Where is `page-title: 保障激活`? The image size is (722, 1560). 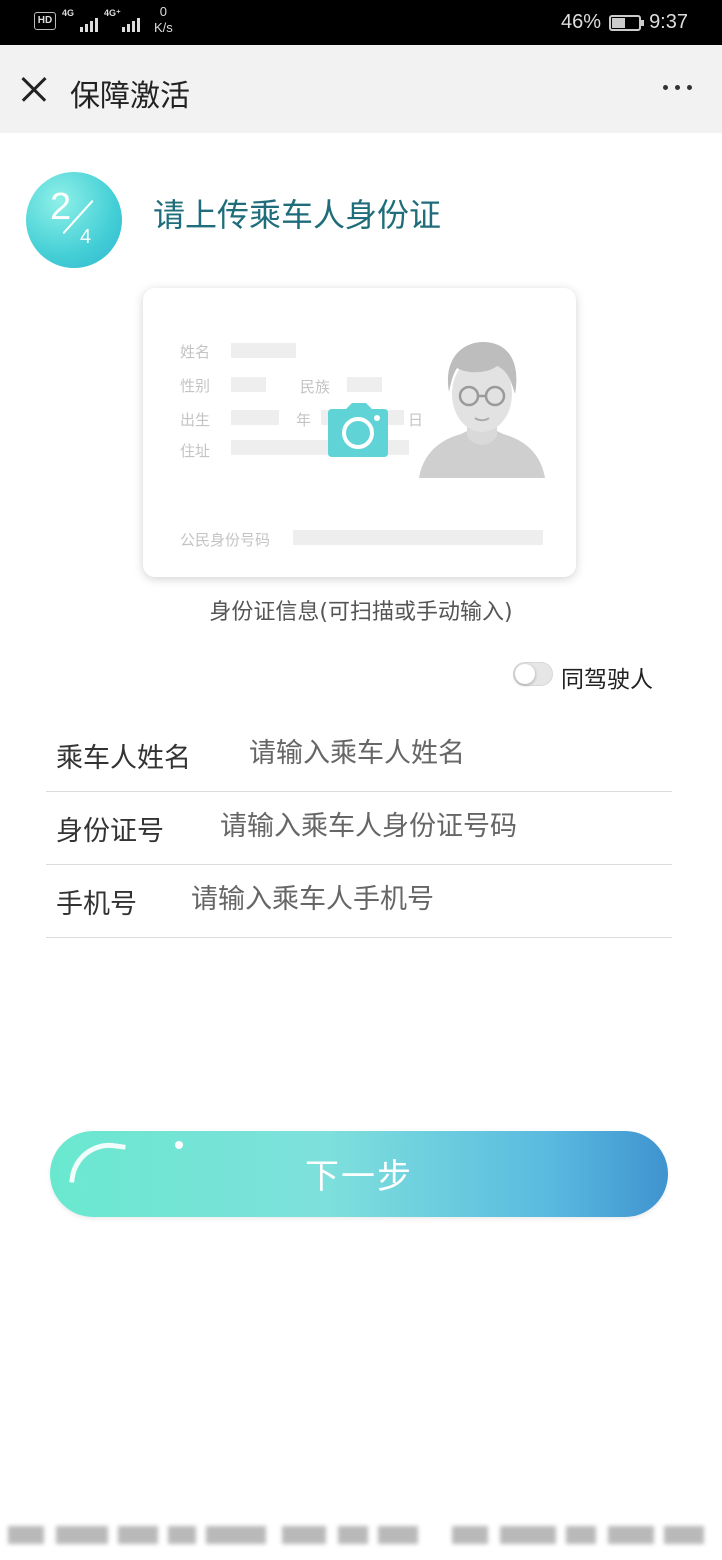
page-title: 保障激活 is located at coordinates (130, 96).